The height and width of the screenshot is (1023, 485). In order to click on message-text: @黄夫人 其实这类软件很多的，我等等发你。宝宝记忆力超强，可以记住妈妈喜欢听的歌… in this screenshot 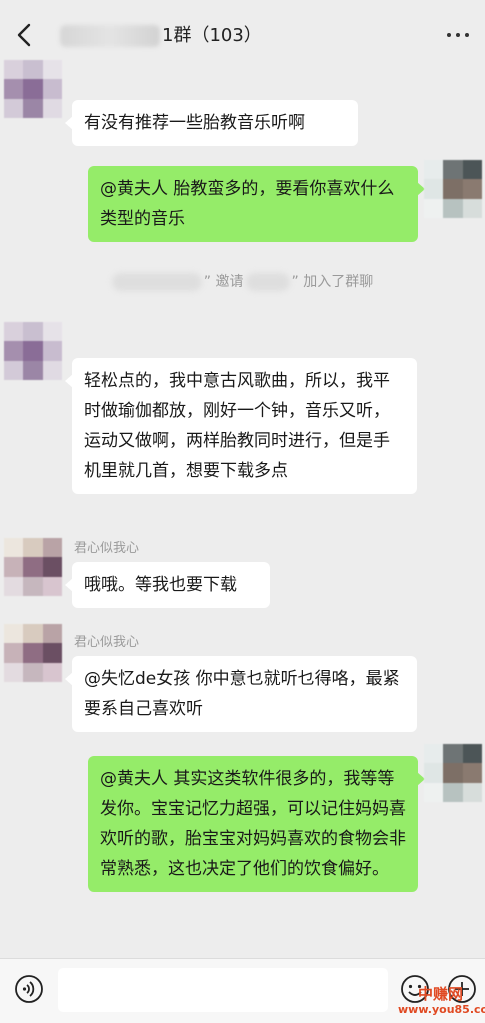, I will do `click(253, 824)`.